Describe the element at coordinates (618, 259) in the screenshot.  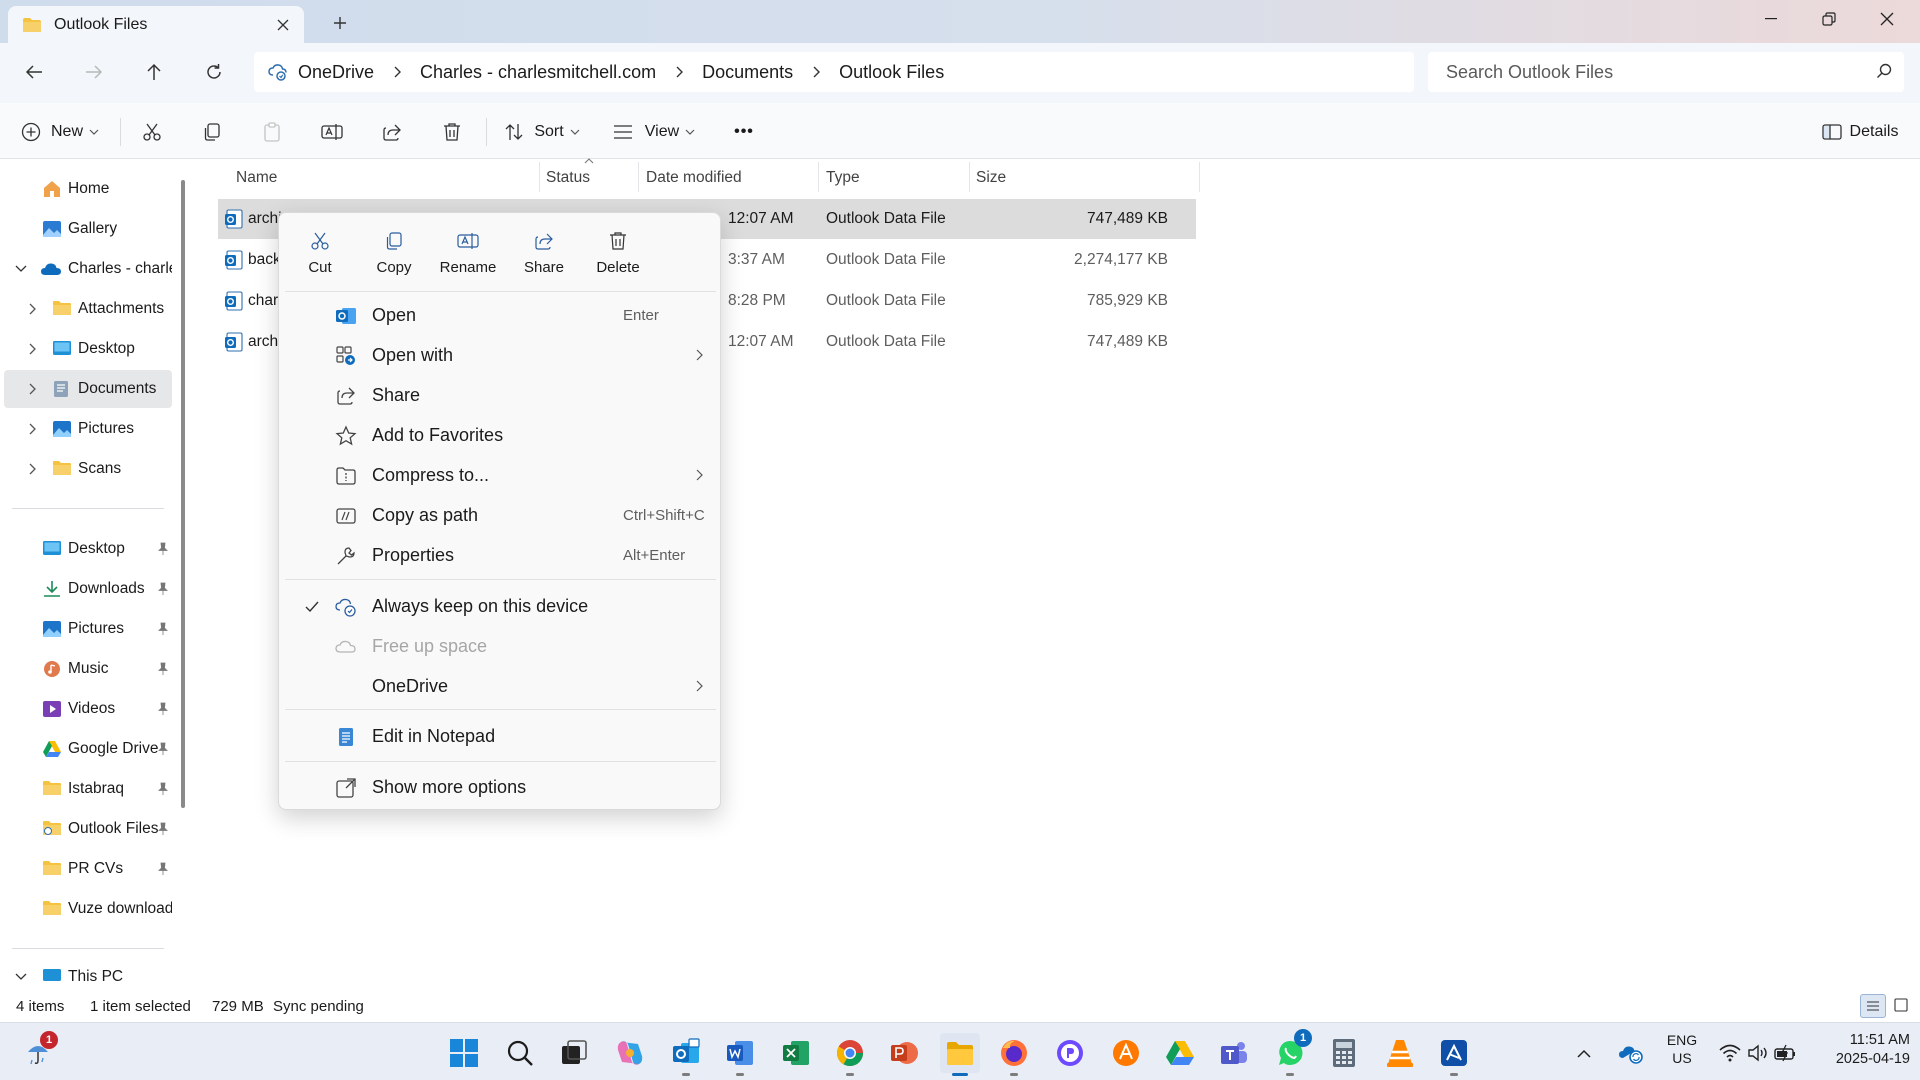
I see `context-delete-button: Delete` at that location.